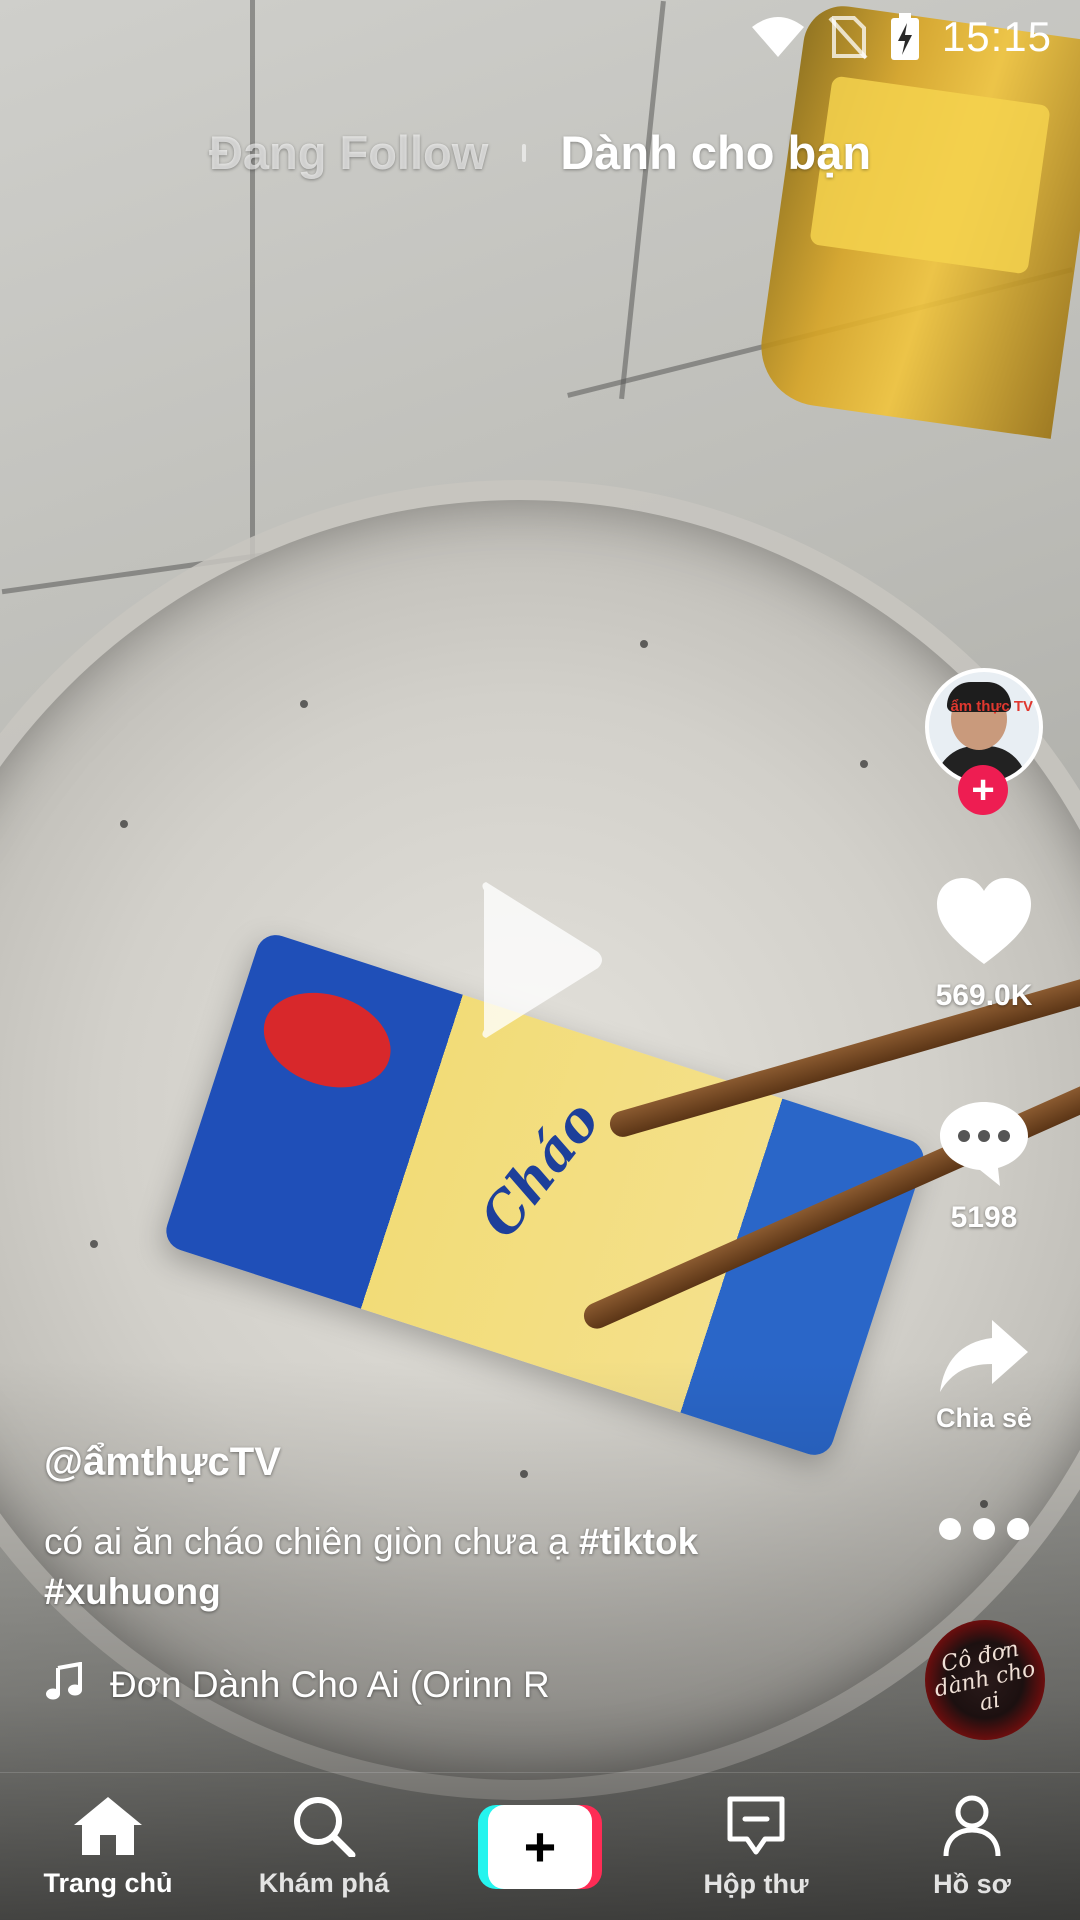  I want to click on bottom-navigation: Trang chủ Khám phá + Hộp thư Hồ sơ, so click(540, 1846).